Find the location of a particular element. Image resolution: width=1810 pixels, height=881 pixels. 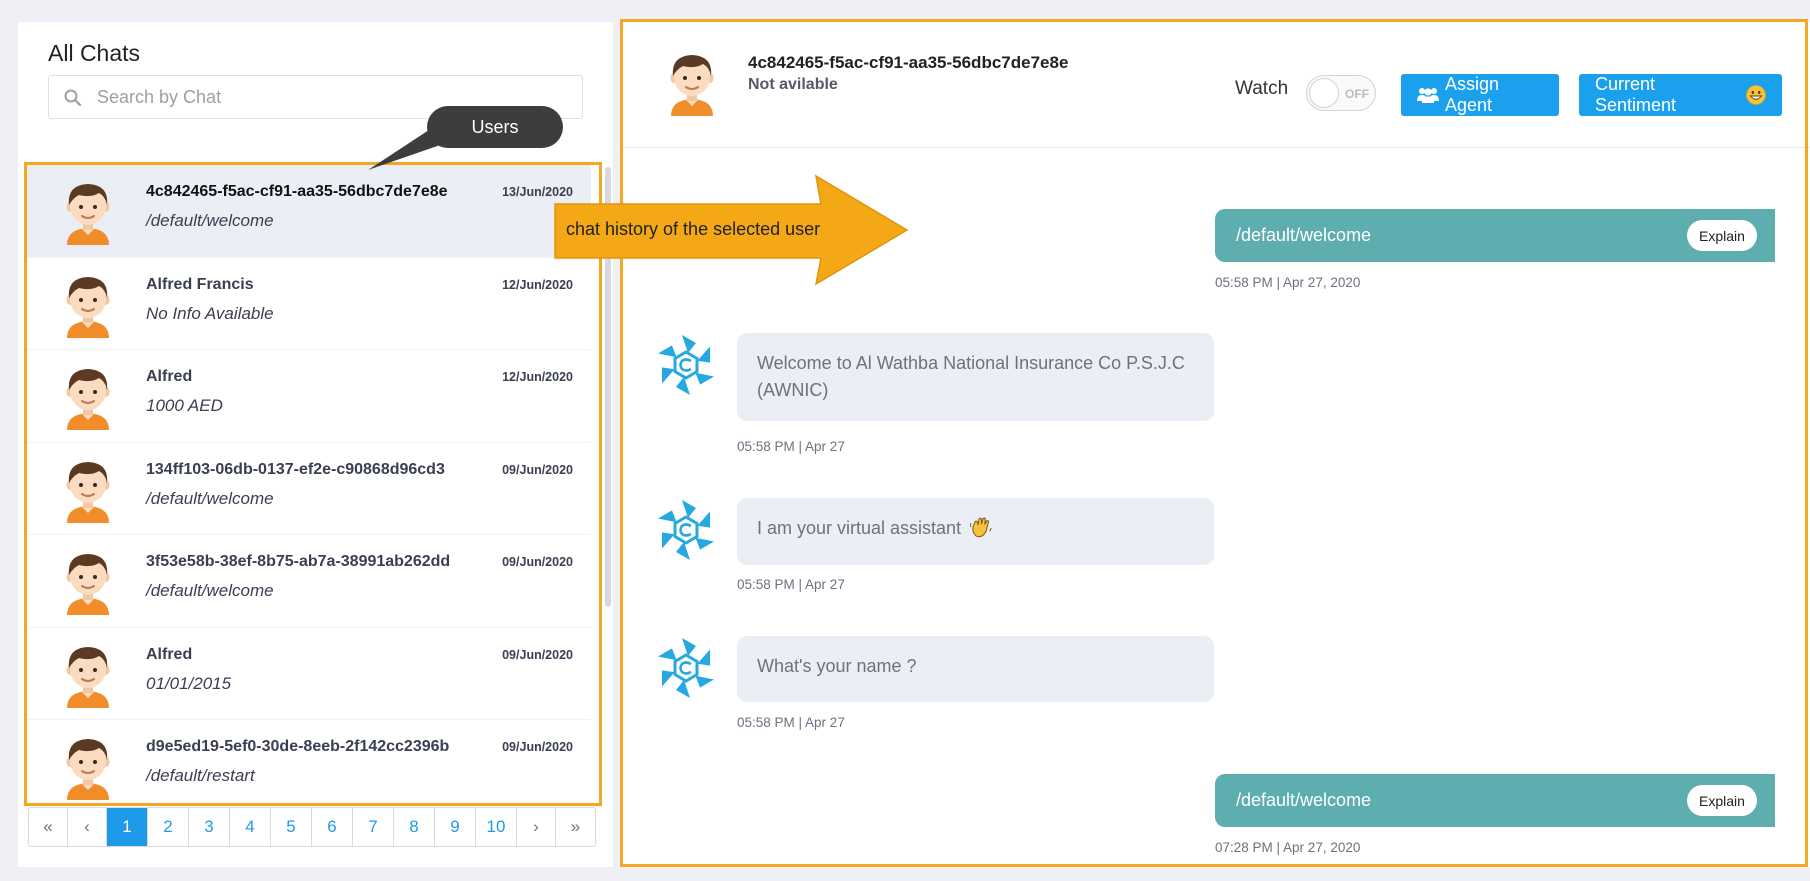

chat-user-name: Alfred Francis is located at coordinates (200, 284).